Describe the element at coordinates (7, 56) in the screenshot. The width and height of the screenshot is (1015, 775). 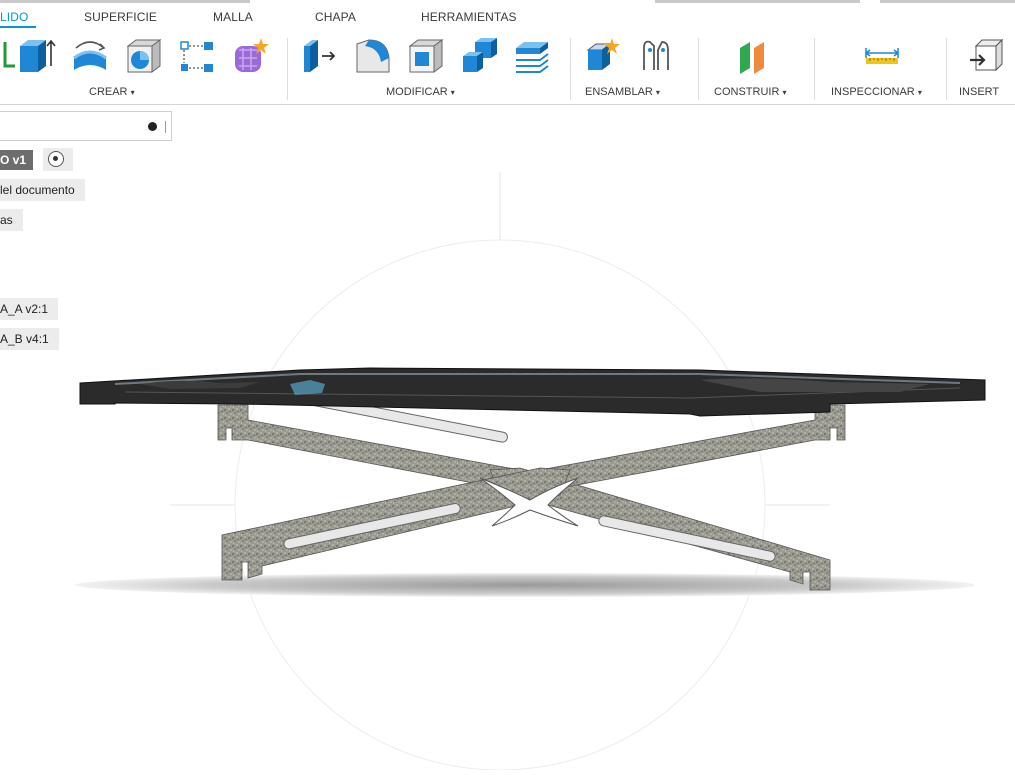
I see `sketch-icon` at that location.